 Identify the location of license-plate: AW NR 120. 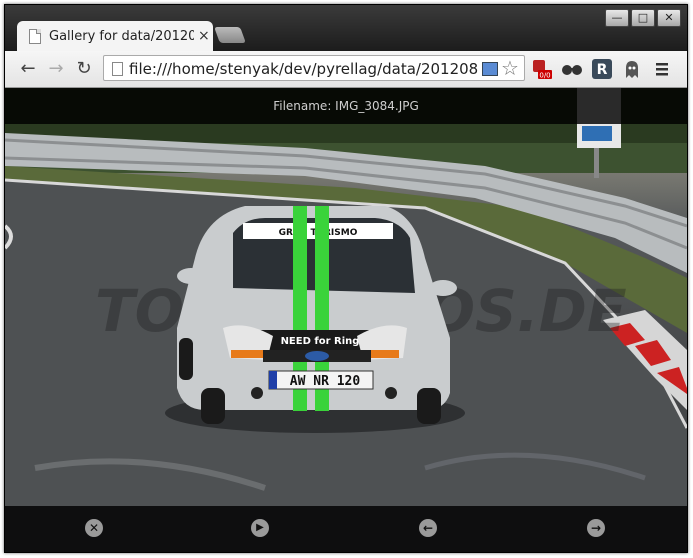
(325, 381).